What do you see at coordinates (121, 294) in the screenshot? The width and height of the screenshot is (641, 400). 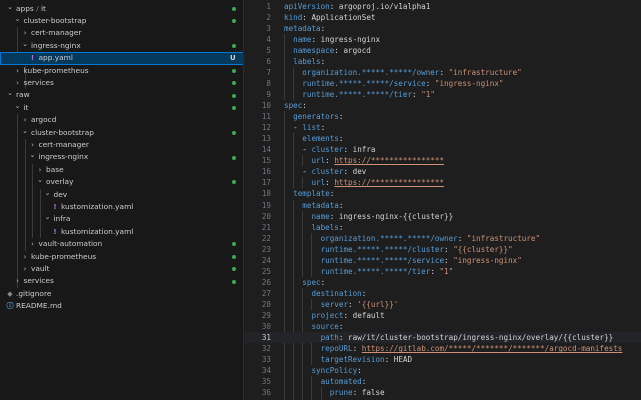 I see `tree-file-gitignore: ◆ .gitignore` at bounding box center [121, 294].